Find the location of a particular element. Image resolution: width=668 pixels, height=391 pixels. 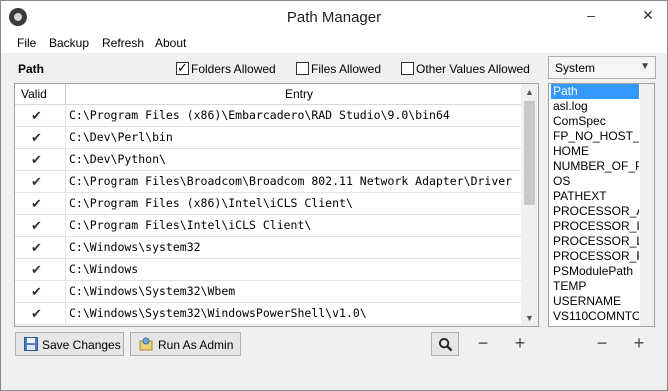

run-as-admin-label: Run As Admin is located at coordinates (196, 345).